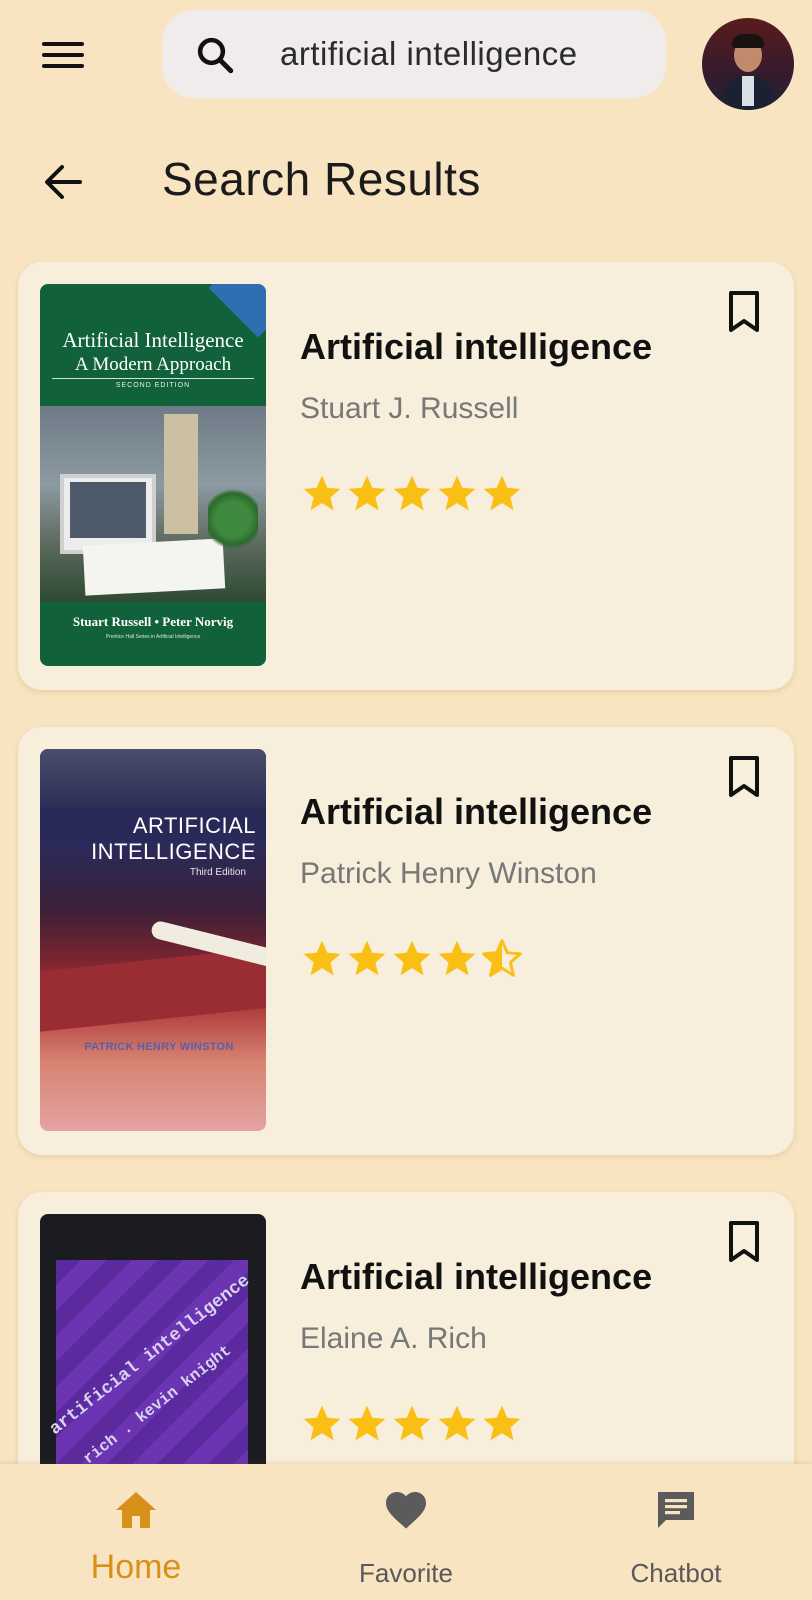  Describe the element at coordinates (502, 958) in the screenshot. I see `star-half-icon` at that location.